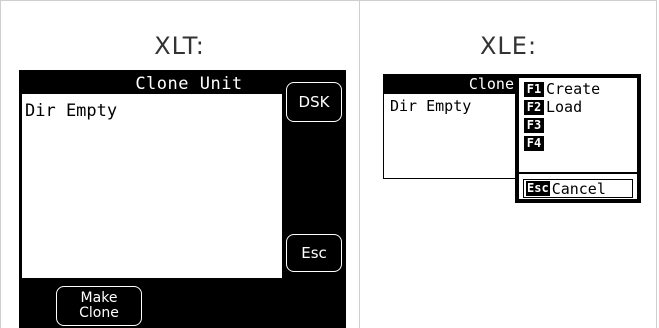 This screenshot has height=328, width=659. I want to click on xlt-screen-title: Clone Unit, so click(189, 84).